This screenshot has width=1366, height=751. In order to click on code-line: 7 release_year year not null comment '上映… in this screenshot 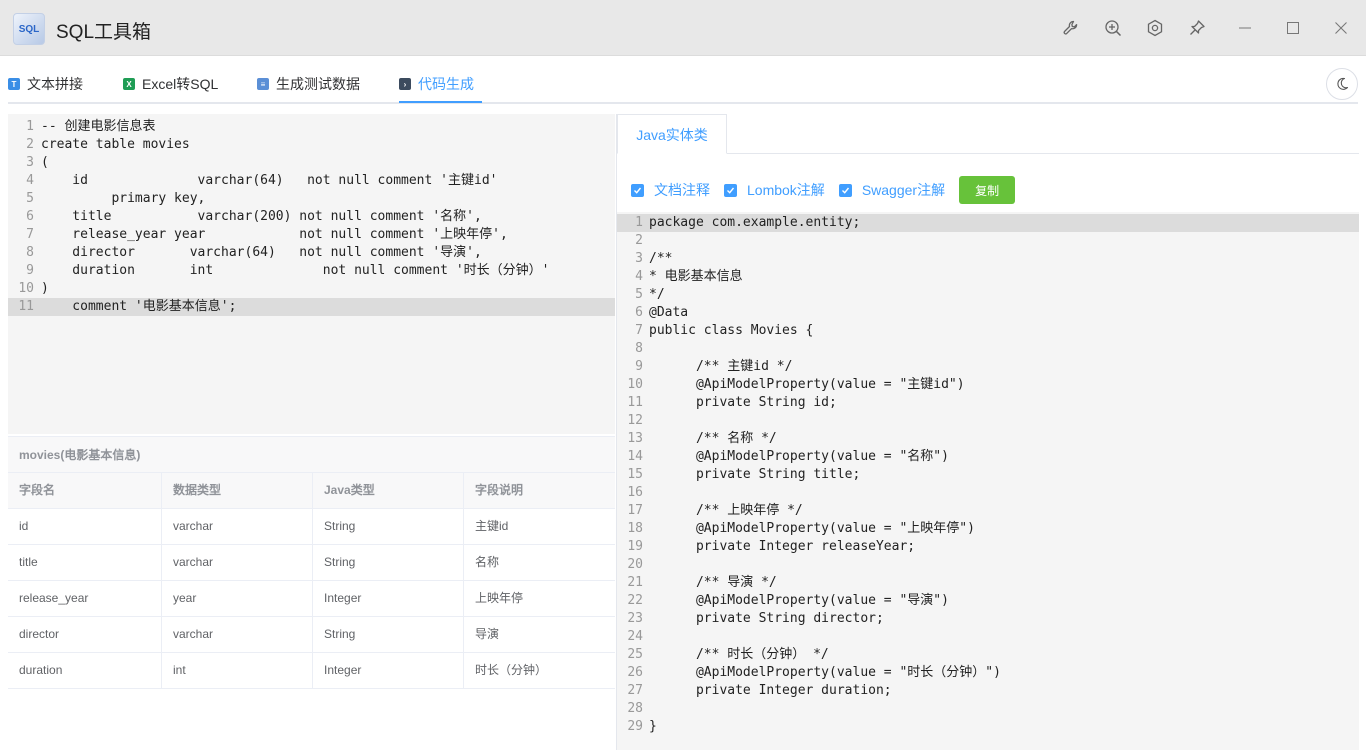, I will do `click(311, 235)`.